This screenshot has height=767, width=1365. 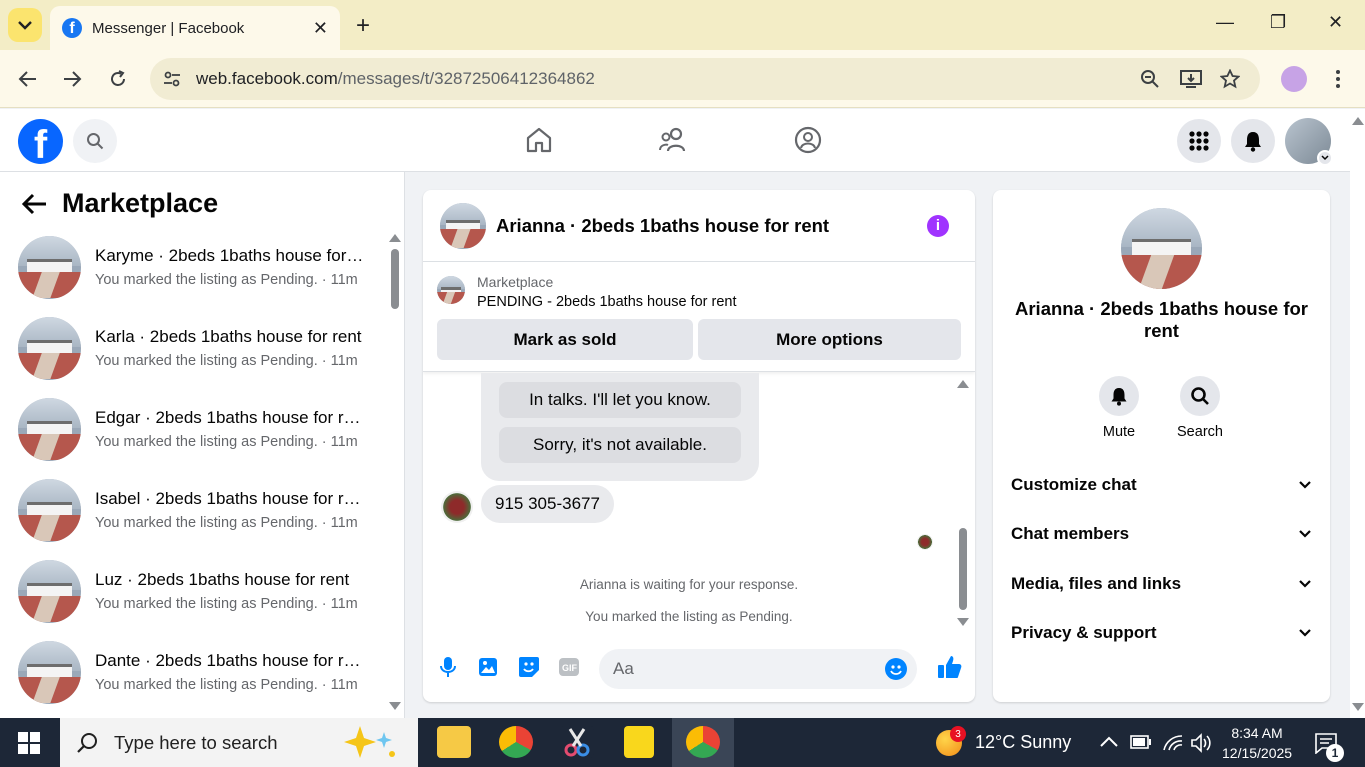 I want to click on bookmark-star-icon, so click(x=1230, y=79).